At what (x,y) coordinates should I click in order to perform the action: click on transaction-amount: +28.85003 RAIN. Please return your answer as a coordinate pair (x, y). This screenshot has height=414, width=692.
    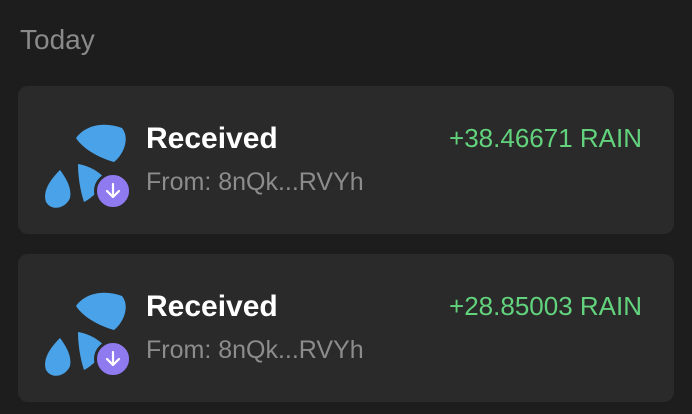
    Looking at the image, I should click on (545, 306).